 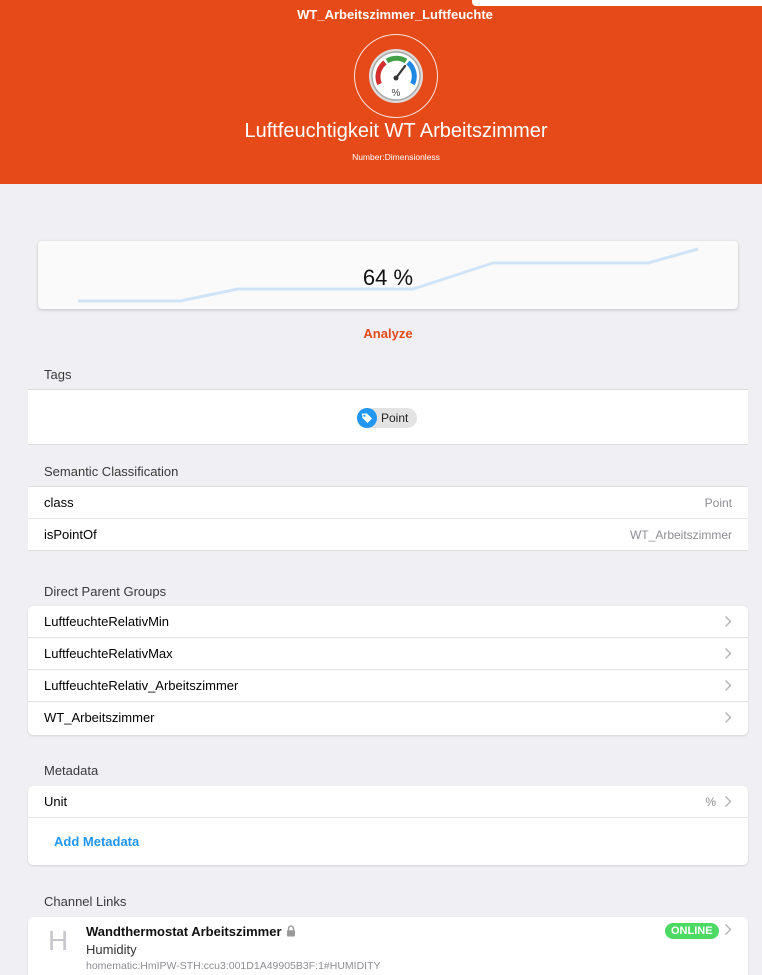 What do you see at coordinates (96, 841) in the screenshot?
I see `add-metadata-button: Add Metadata` at bounding box center [96, 841].